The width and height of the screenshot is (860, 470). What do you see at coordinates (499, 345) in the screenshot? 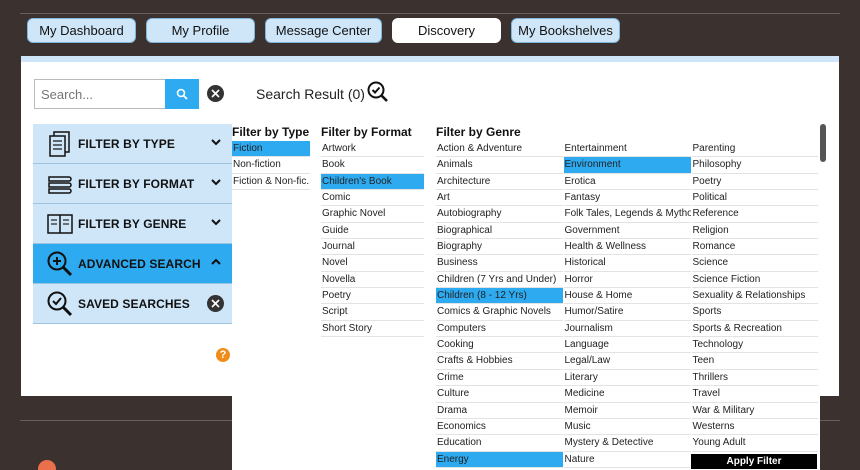
I see `filter-option: Cooking` at bounding box center [499, 345].